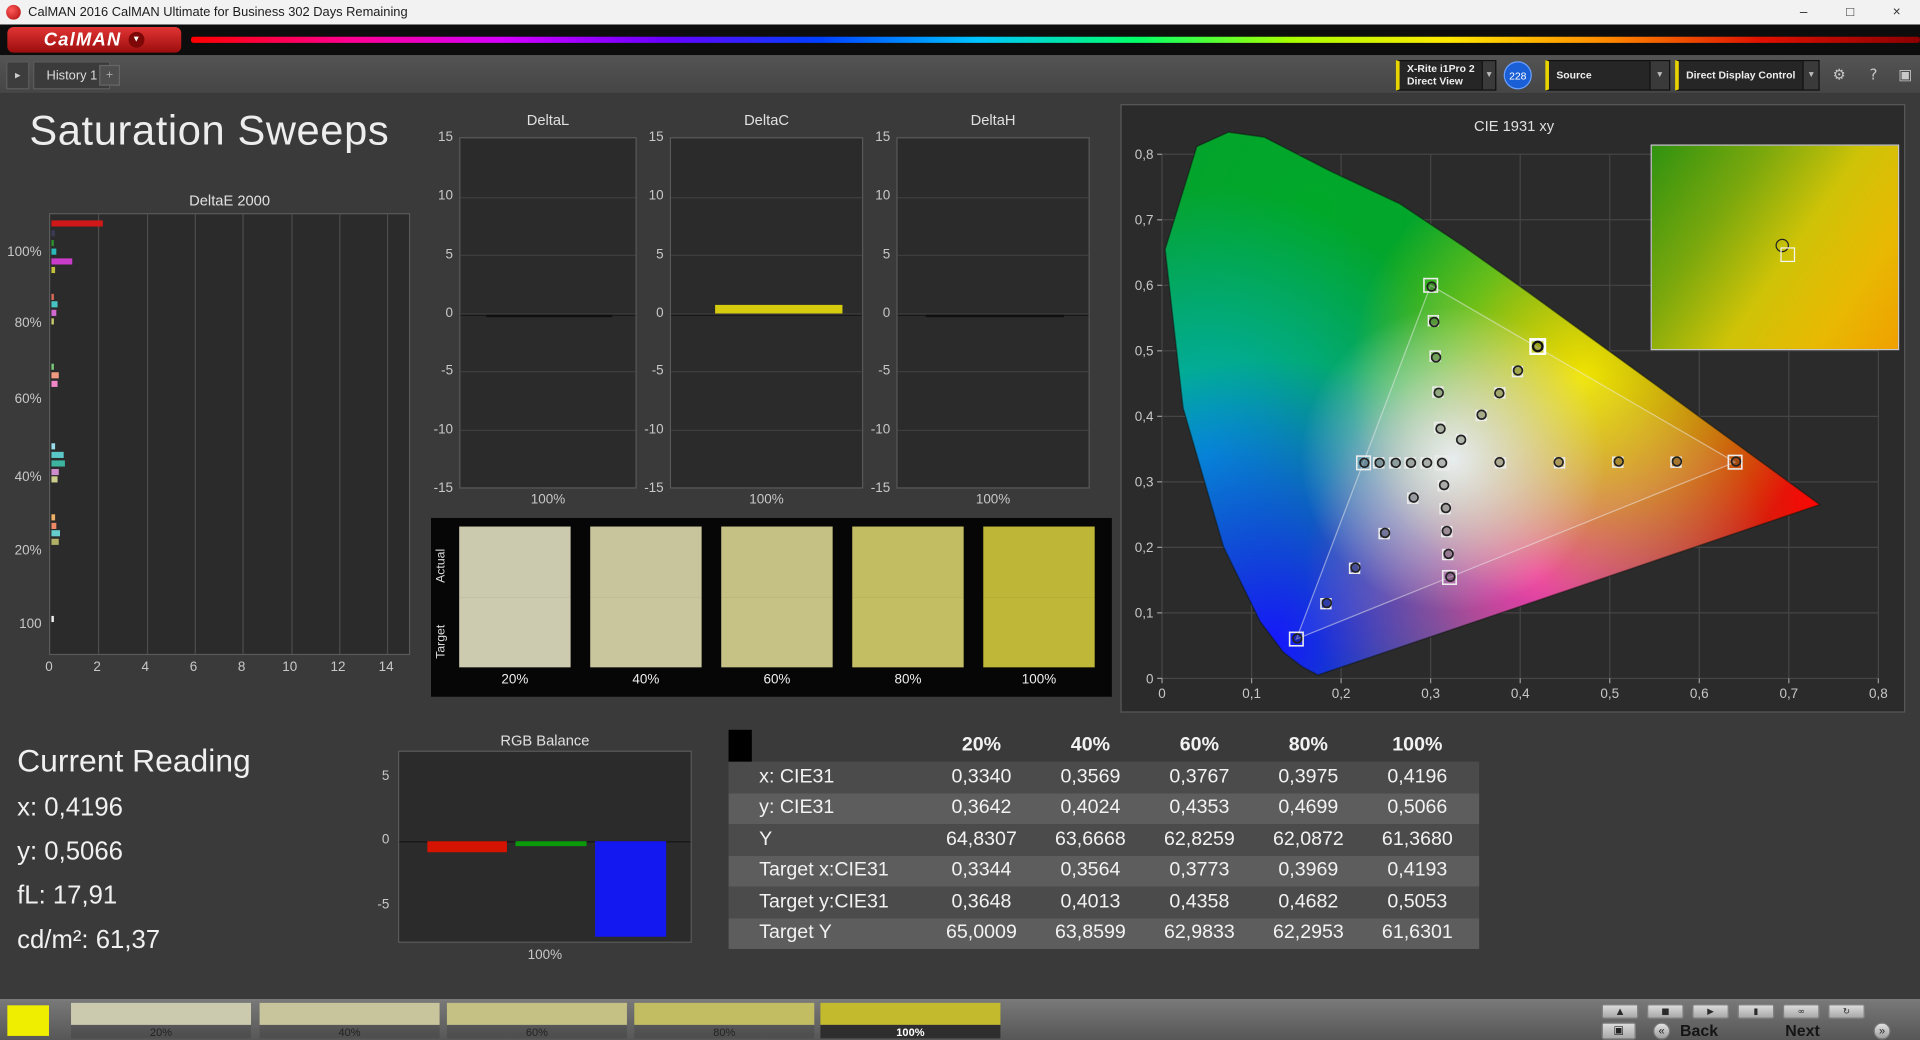 The width and height of the screenshot is (1920, 1040). I want to click on back-button: Back, so click(1699, 1031).